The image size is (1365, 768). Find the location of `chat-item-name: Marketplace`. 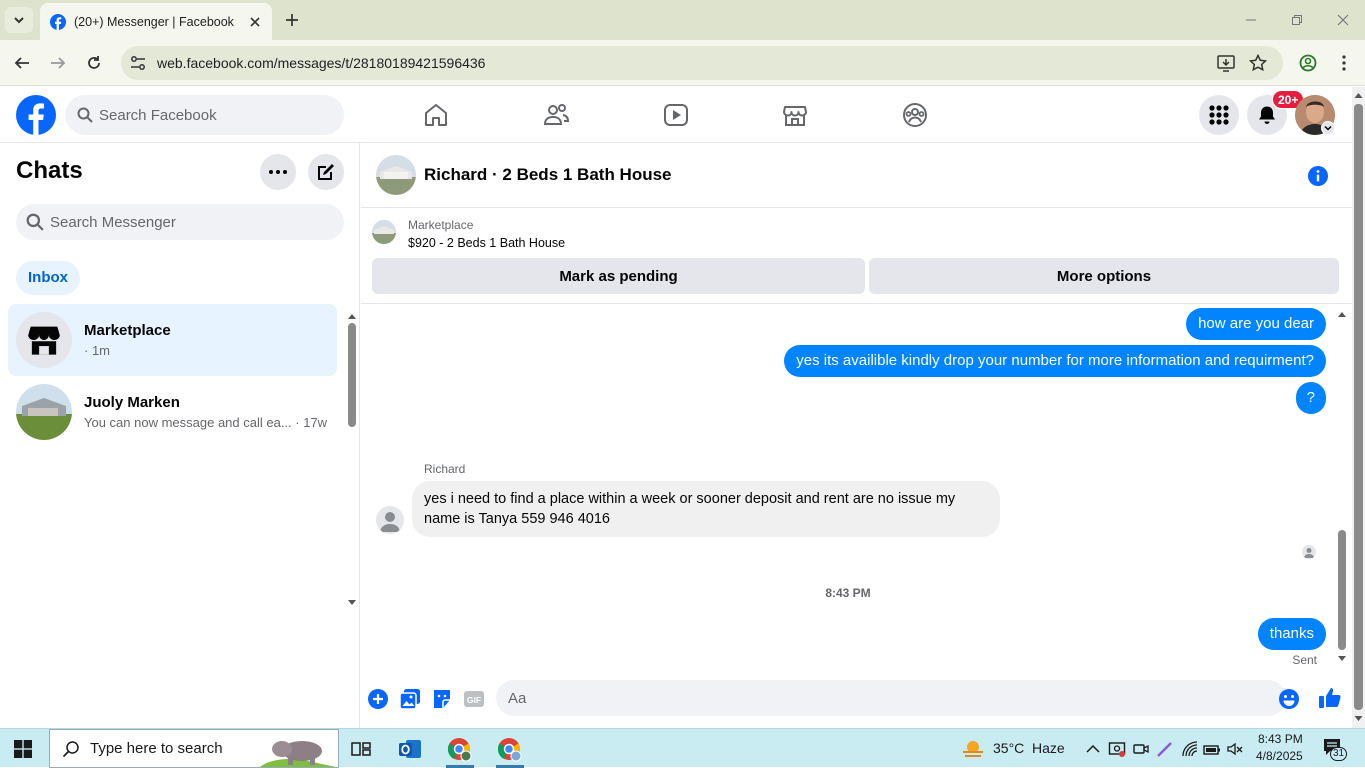

chat-item-name: Marketplace is located at coordinates (127, 330).